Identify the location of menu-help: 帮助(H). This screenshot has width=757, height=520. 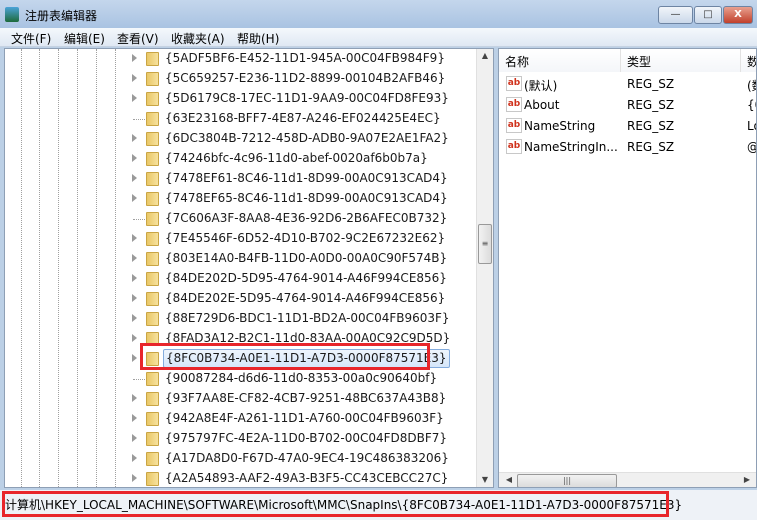
(258, 38).